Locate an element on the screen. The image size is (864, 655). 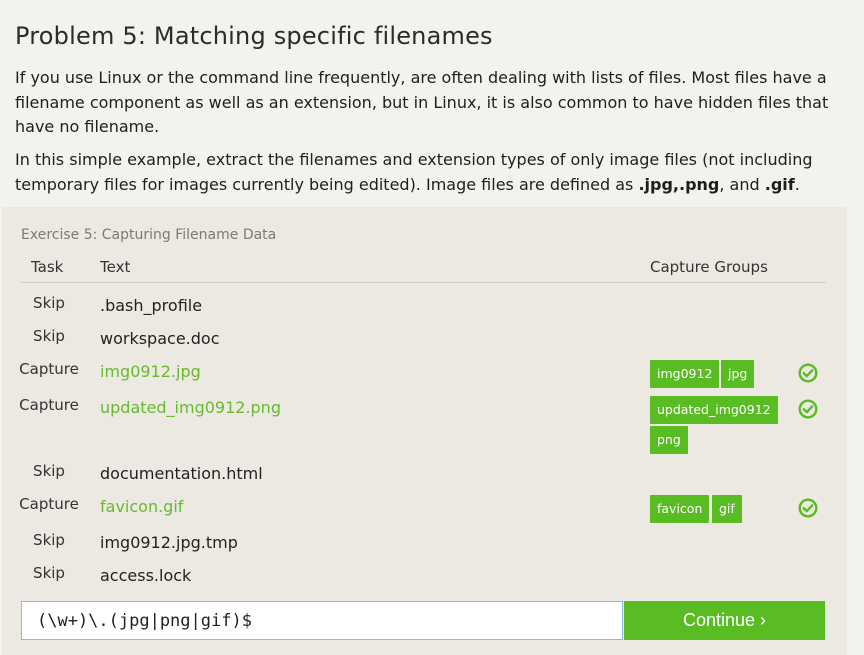
row-text: updated_img0912.png is located at coordinates (190, 407).